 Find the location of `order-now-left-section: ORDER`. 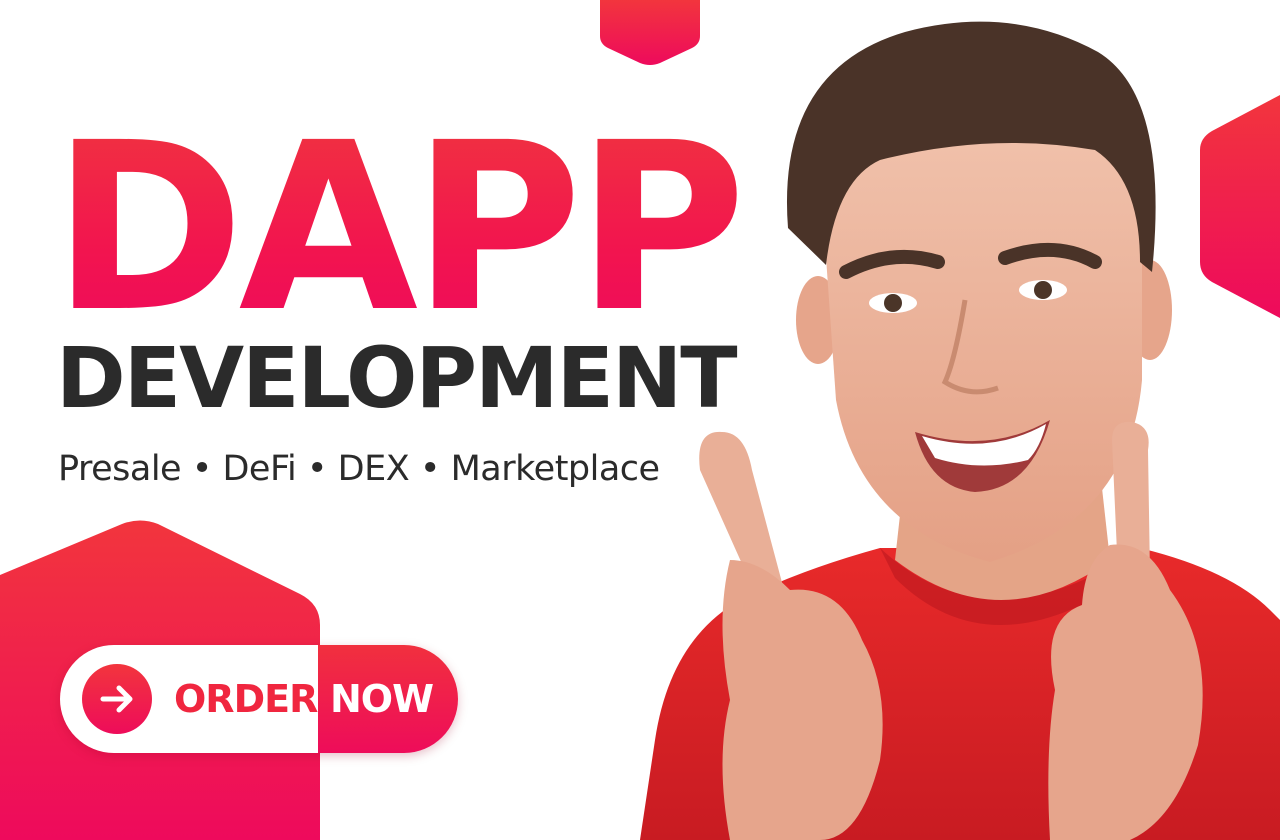

order-now-left-section: ORDER is located at coordinates (189, 699).